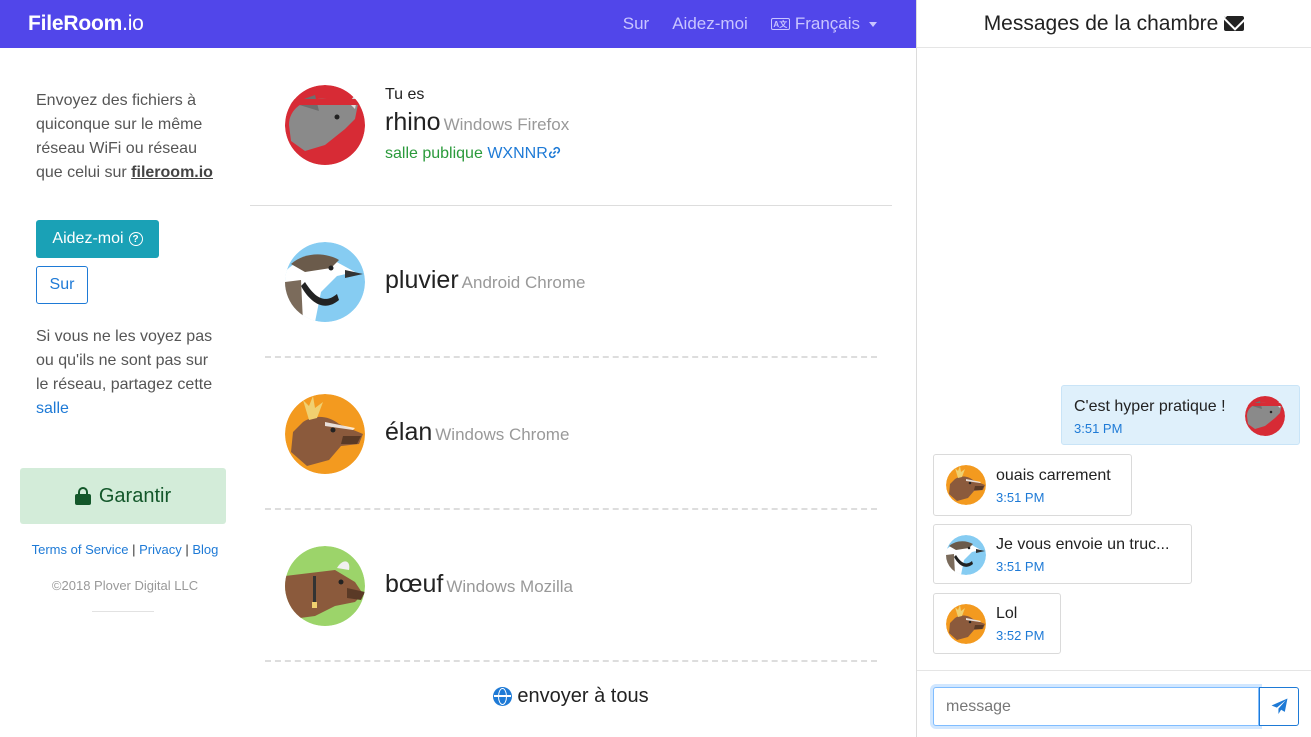 The width and height of the screenshot is (1311, 737). I want to click on peer-row-pluvier: pluvier Android Chrome, so click(571, 282).